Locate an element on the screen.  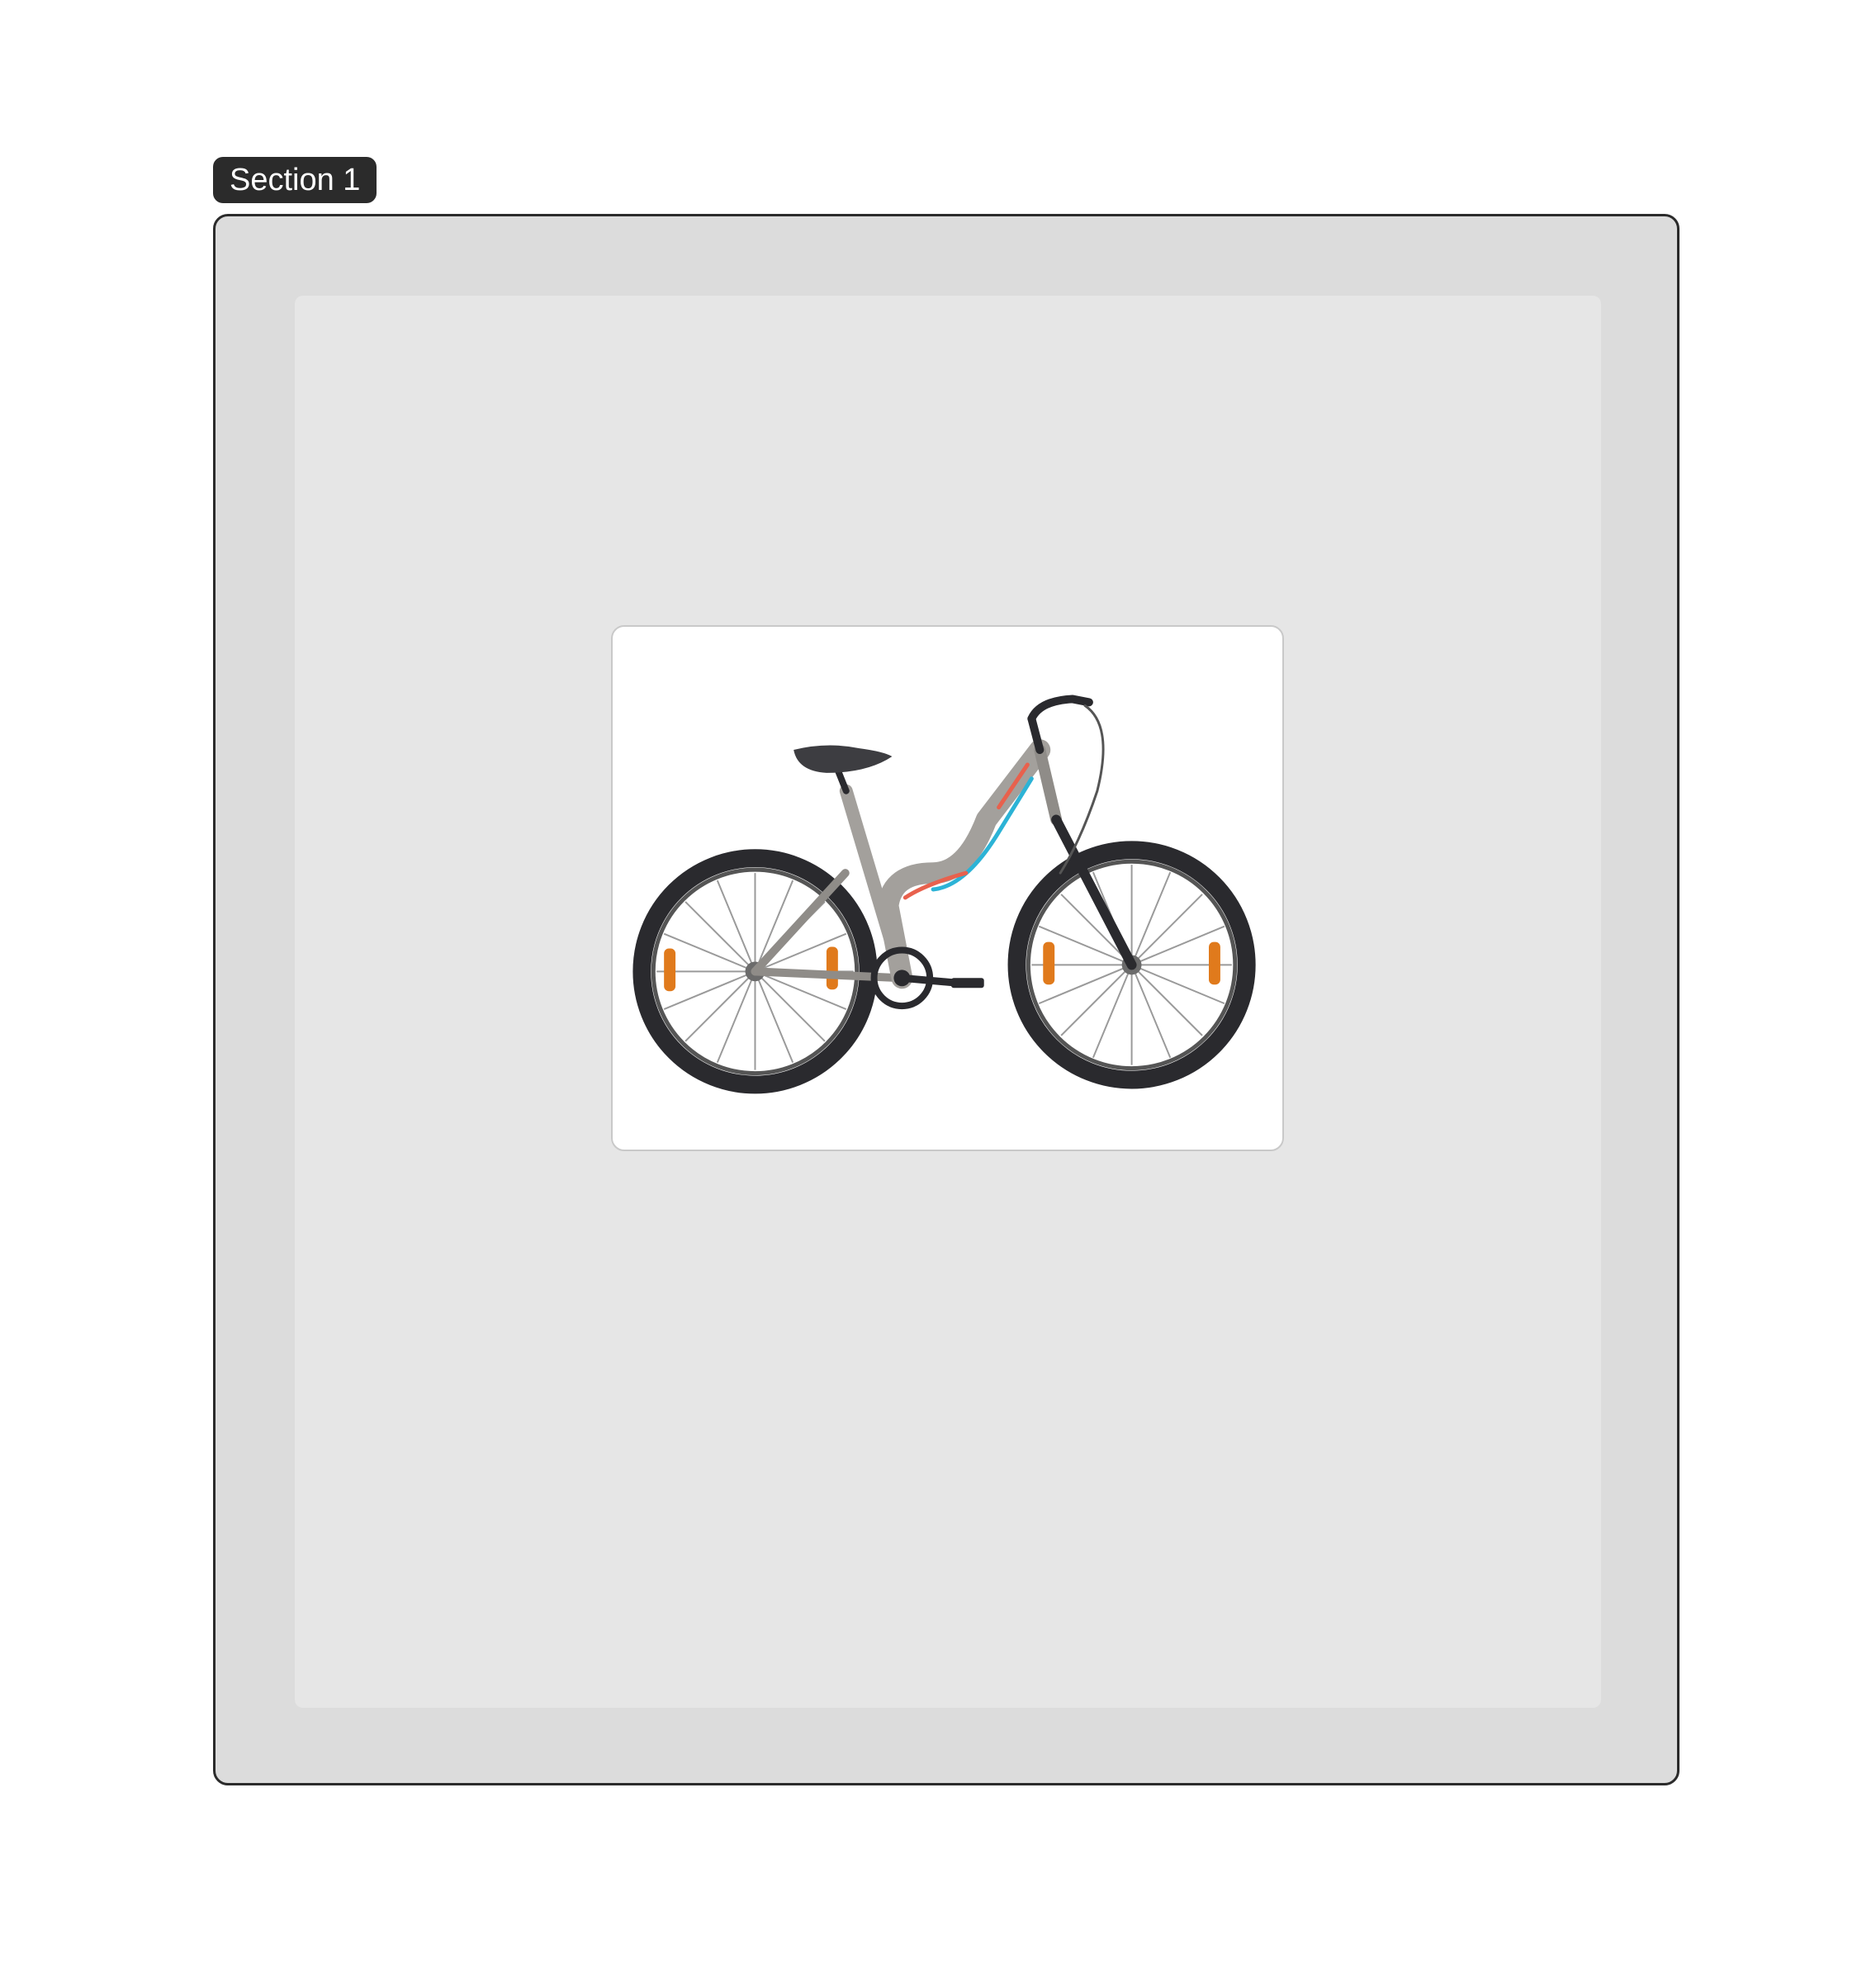
section-label: Section 1 is located at coordinates (295, 180).